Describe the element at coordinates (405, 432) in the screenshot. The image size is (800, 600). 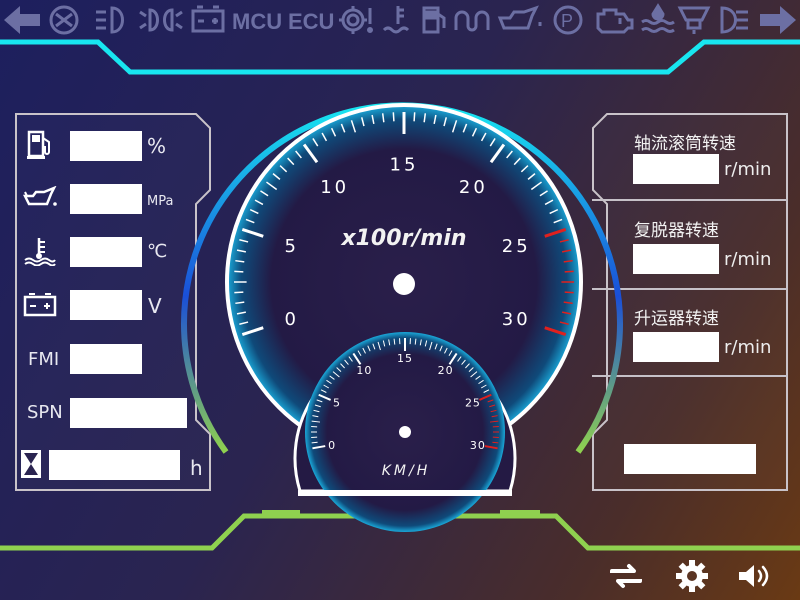
I see `speedometer-hub` at that location.